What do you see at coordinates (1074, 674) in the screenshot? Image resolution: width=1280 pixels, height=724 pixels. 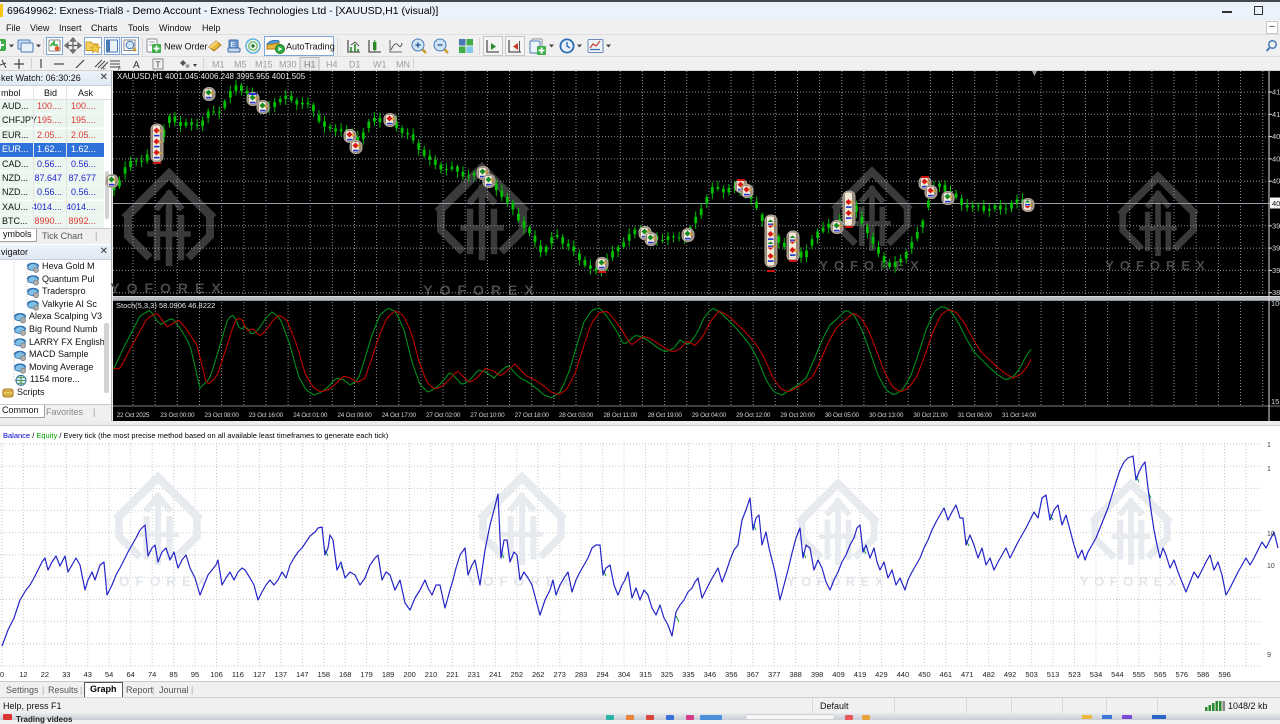 I see `svg-text: 523` at bounding box center [1074, 674].